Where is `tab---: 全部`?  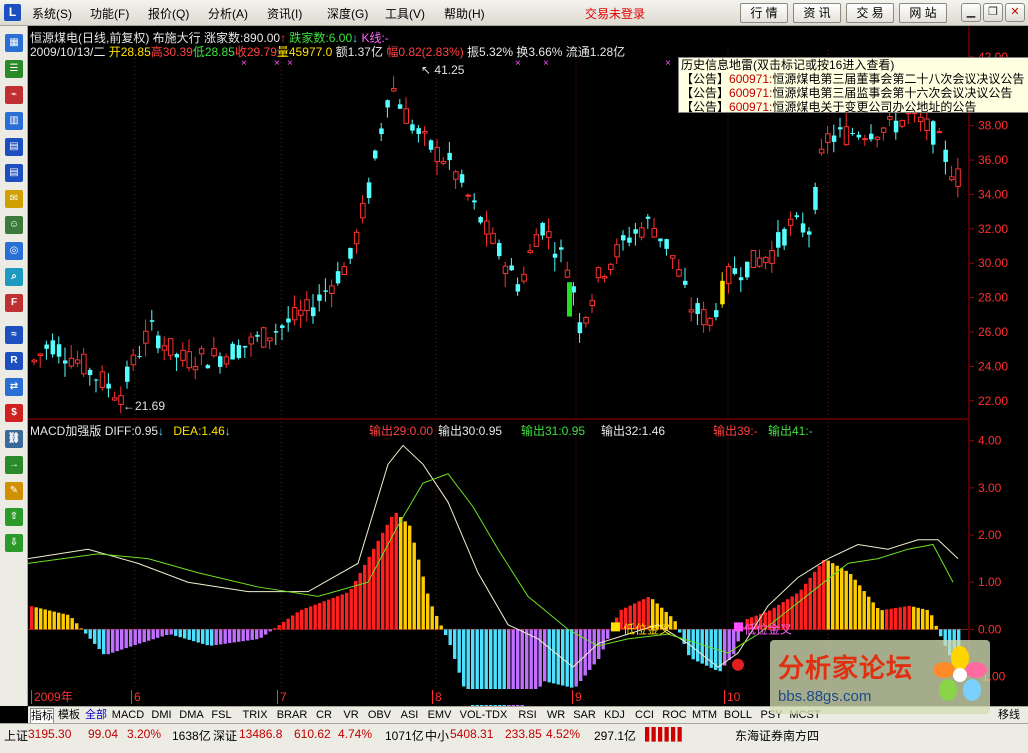 tab---: 全部 is located at coordinates (96, 715).